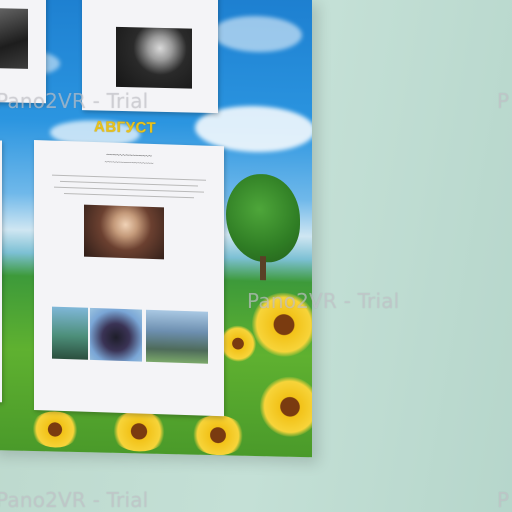  I want to click on month-heading: АВГУСТ, so click(125, 127).